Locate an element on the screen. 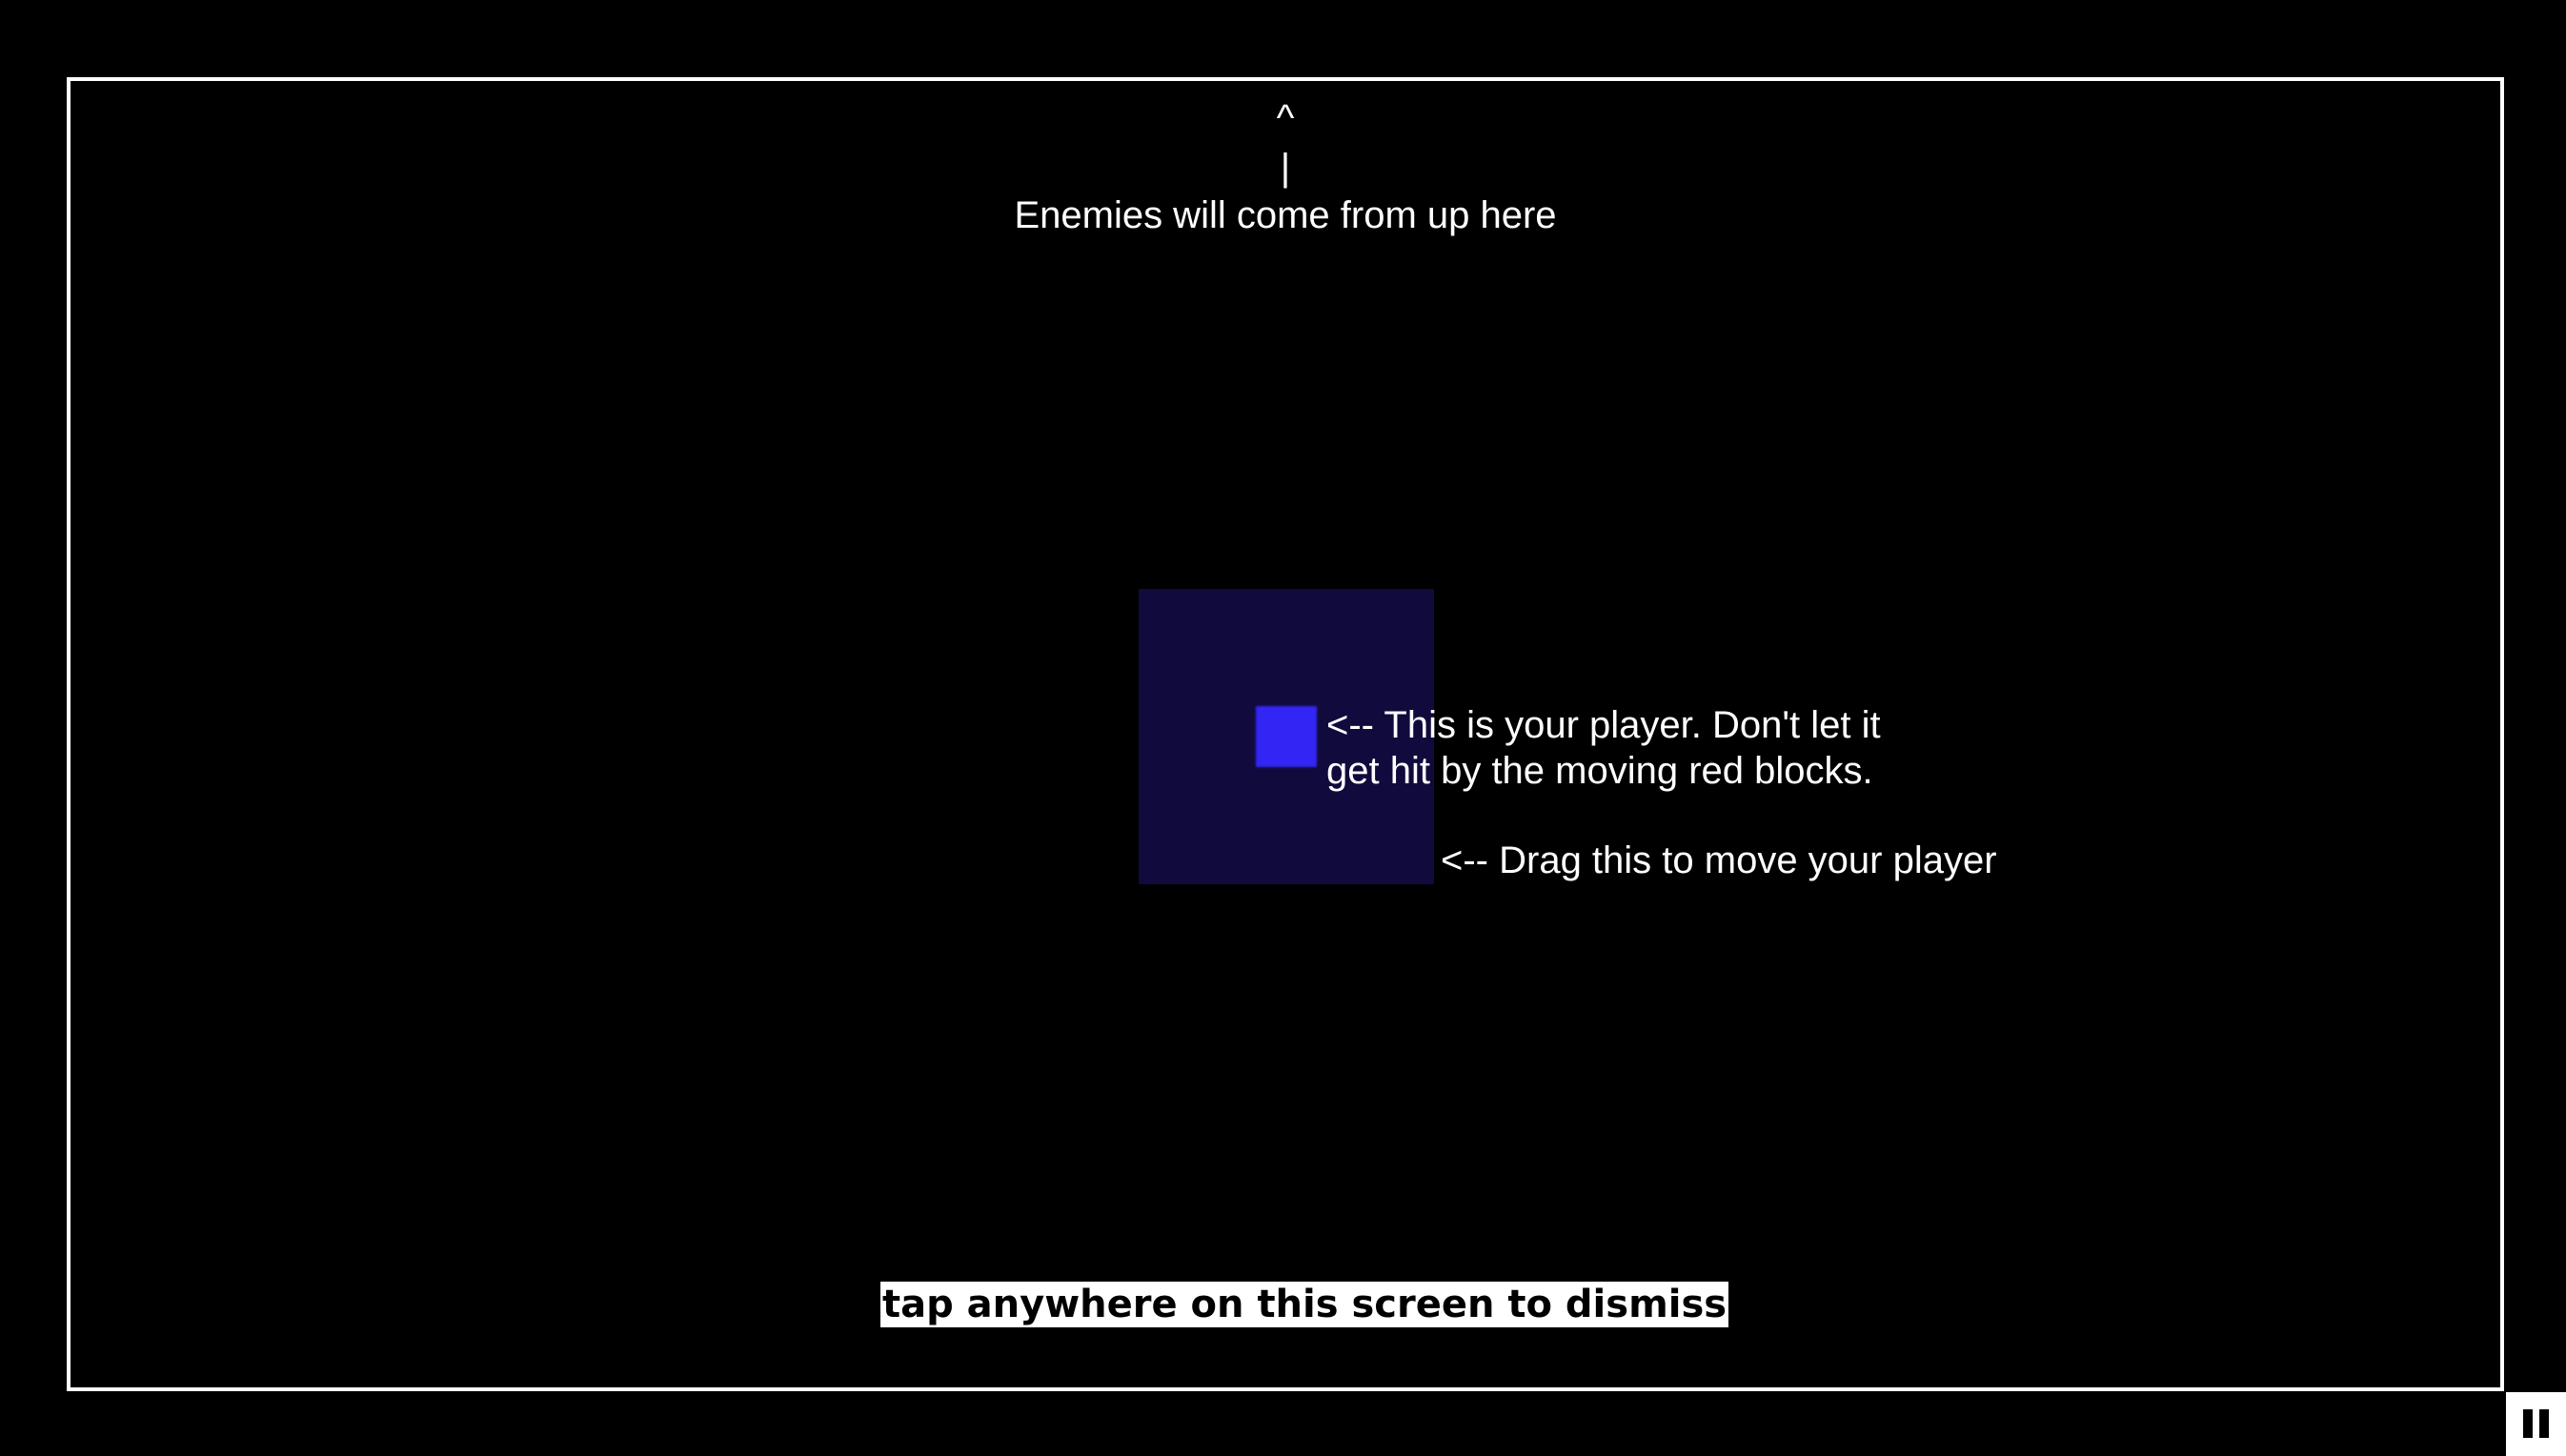  enemy-direction-caret: ^ is located at coordinates (1286, 118).